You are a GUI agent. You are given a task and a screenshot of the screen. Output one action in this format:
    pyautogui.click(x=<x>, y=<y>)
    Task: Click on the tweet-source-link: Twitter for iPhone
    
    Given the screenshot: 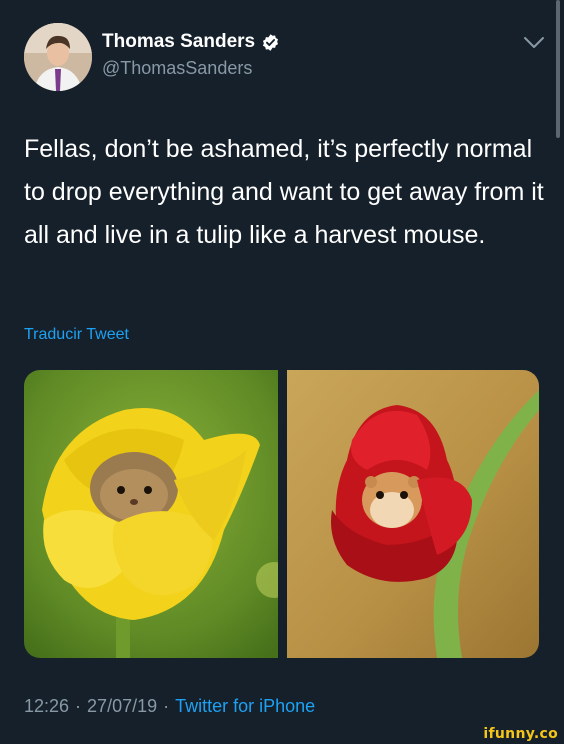 What is the action you would take?
    pyautogui.click(x=245, y=706)
    